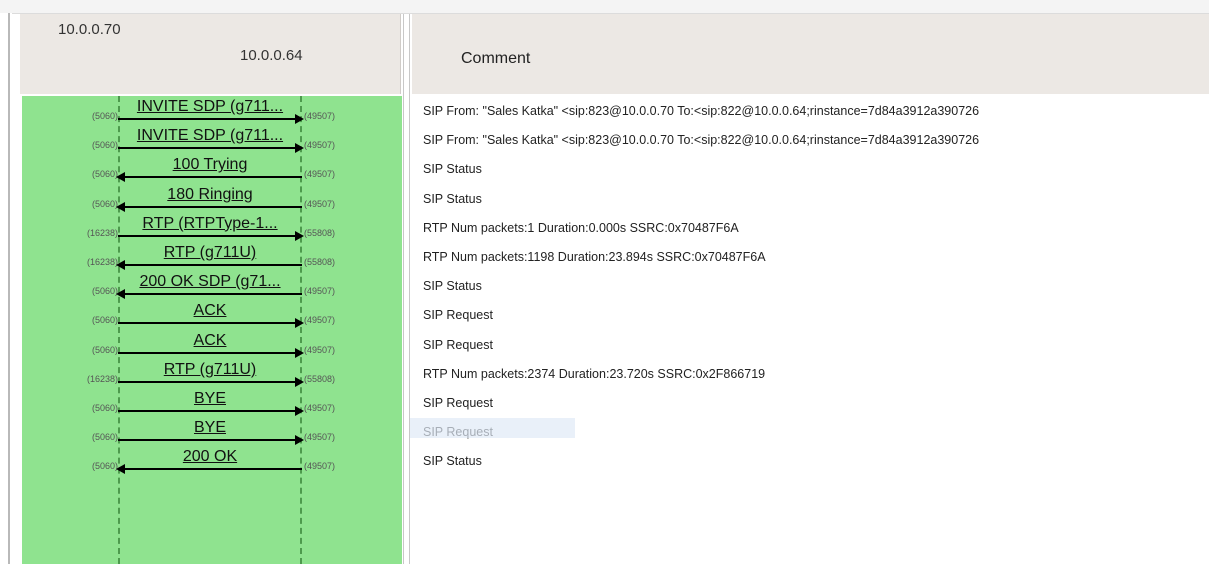  Describe the element at coordinates (604, 7) in the screenshot. I see `top-strip` at that location.